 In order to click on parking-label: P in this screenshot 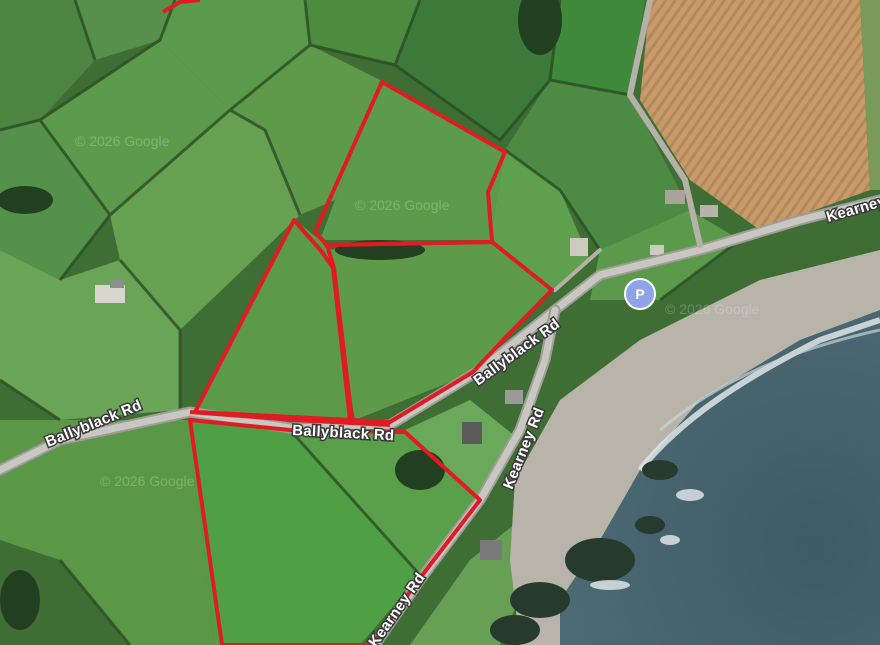, I will do `click(639, 294)`.